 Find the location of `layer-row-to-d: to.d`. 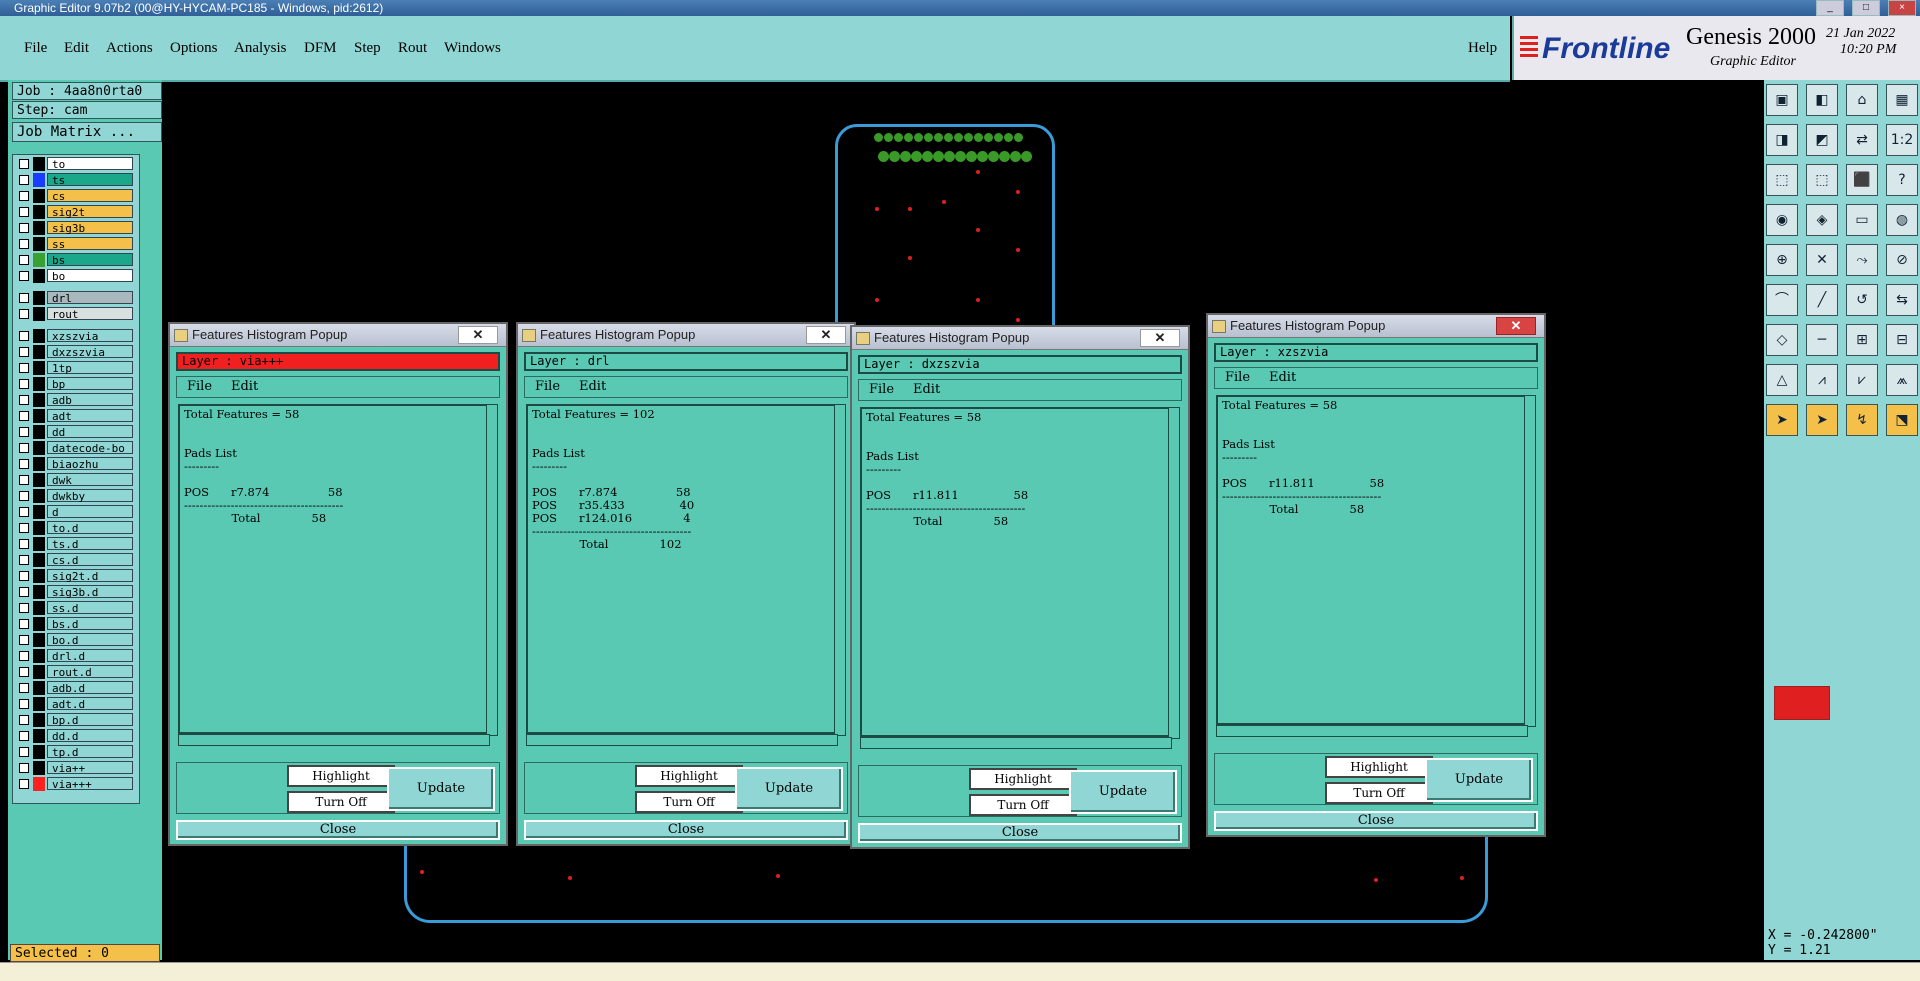

layer-row-to-d: to.d is located at coordinates (75, 528).